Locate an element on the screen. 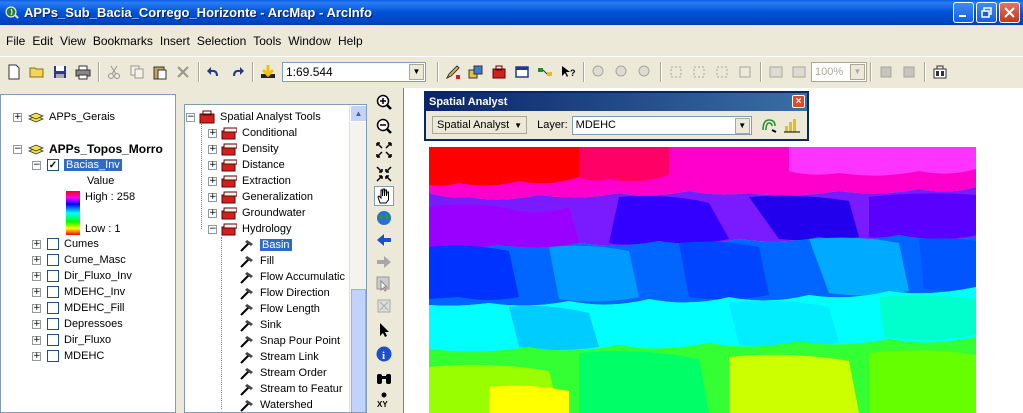 This screenshot has width=1023, height=413. new-button is located at coordinates (14, 72).